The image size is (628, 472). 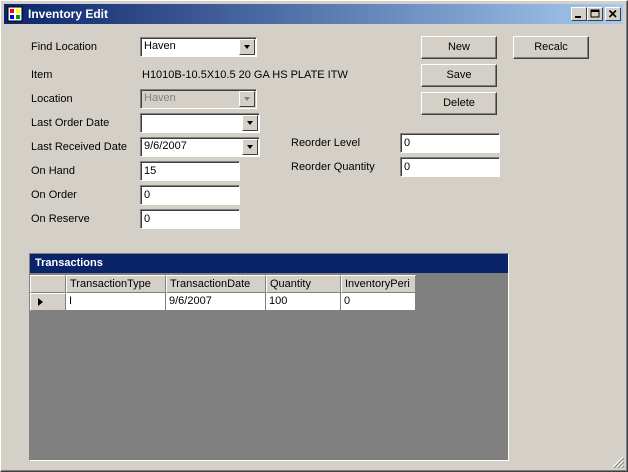 I want to click on grid-corner-header, so click(x=48, y=284).